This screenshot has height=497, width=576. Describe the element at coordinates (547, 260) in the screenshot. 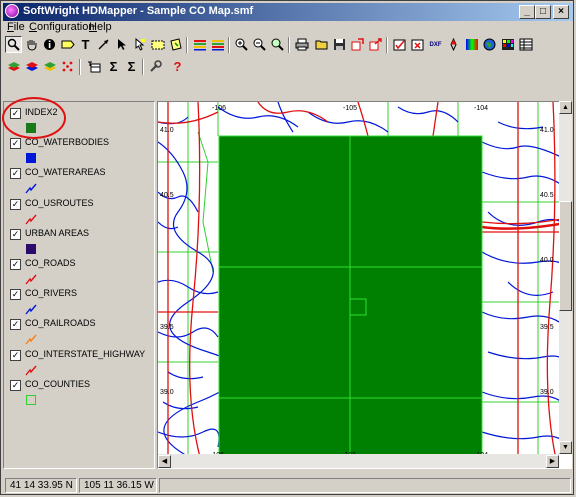

I see `map-right-label: 40.0` at that location.